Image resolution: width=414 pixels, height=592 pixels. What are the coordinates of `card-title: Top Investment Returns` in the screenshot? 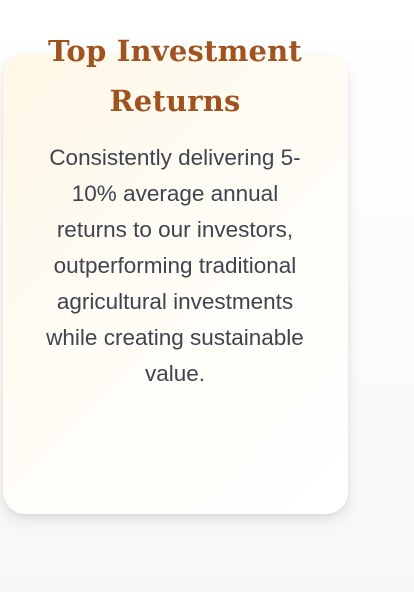 It's located at (175, 76).